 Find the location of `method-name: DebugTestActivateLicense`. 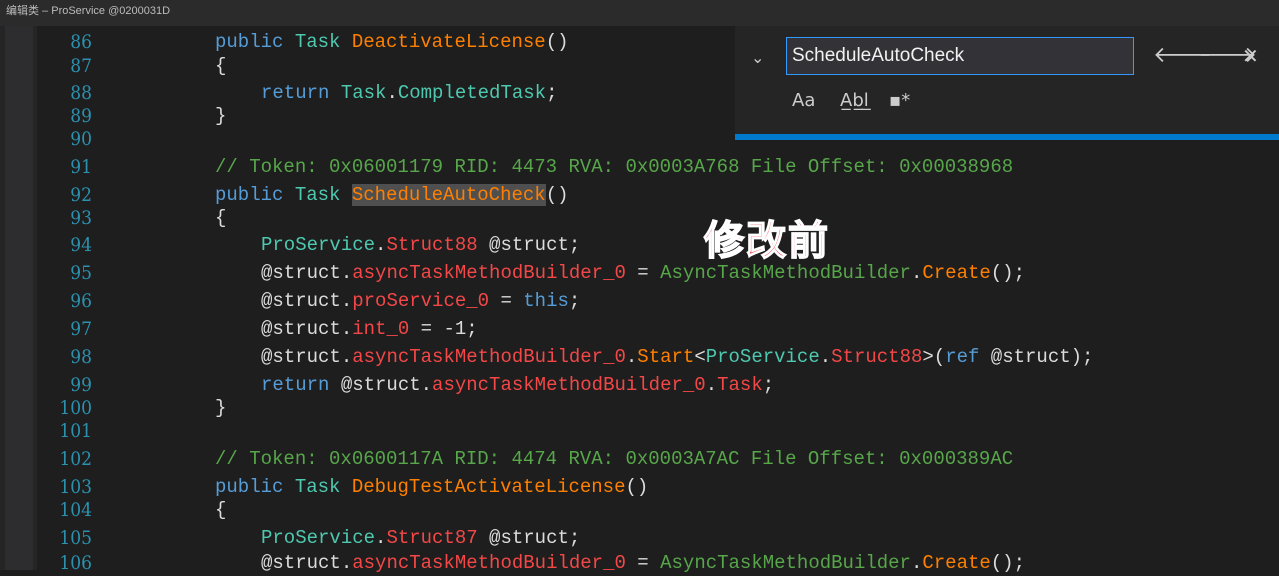

method-name: DebugTestActivateLicense is located at coordinates (489, 487).